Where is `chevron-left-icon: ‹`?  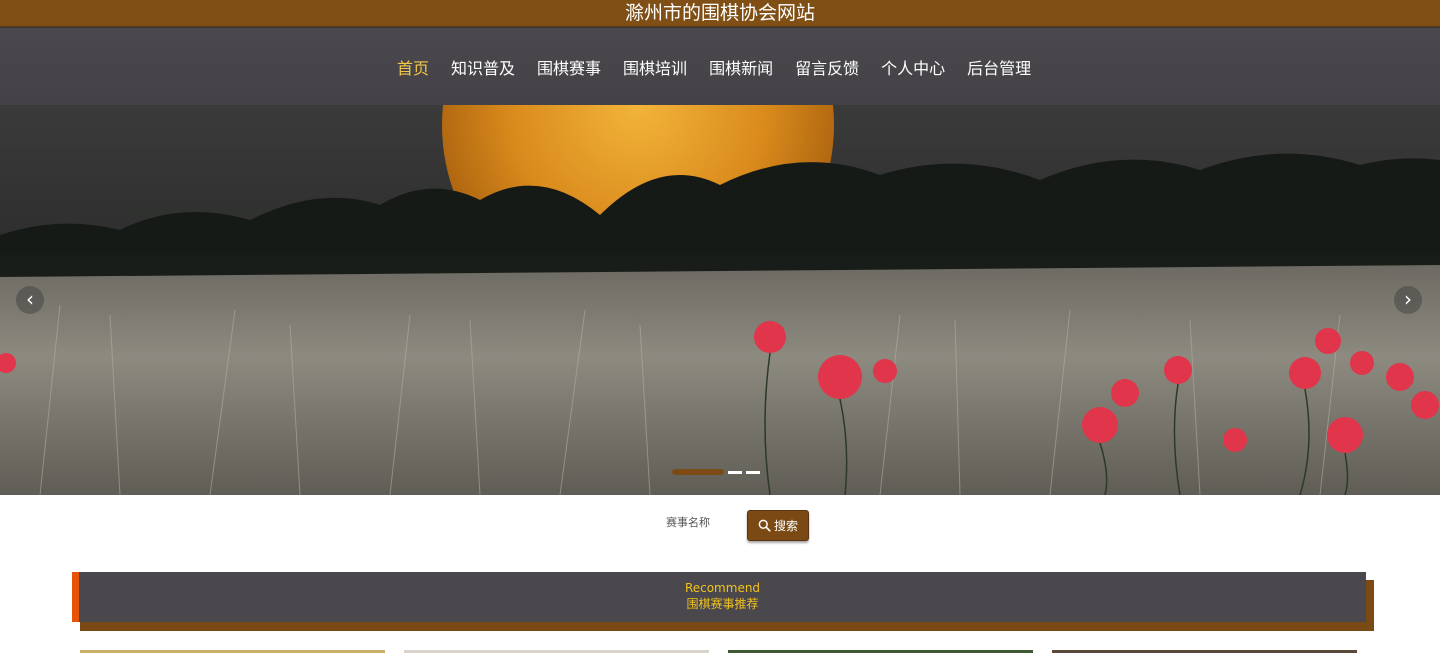
chevron-left-icon: ‹ is located at coordinates (30, 299).